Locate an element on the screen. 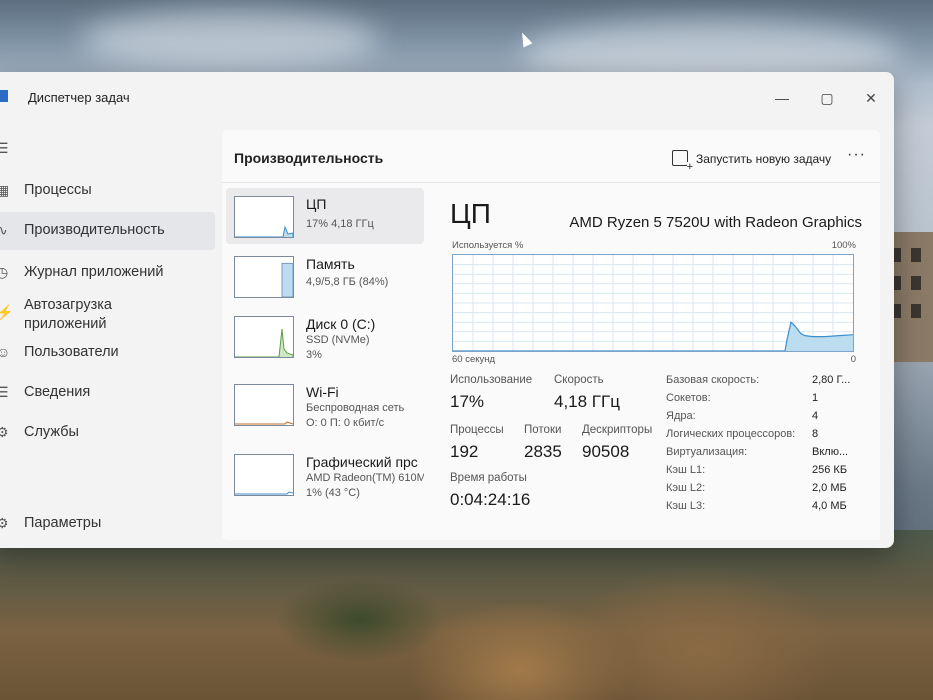  resource-sub: 3% is located at coordinates (314, 355).